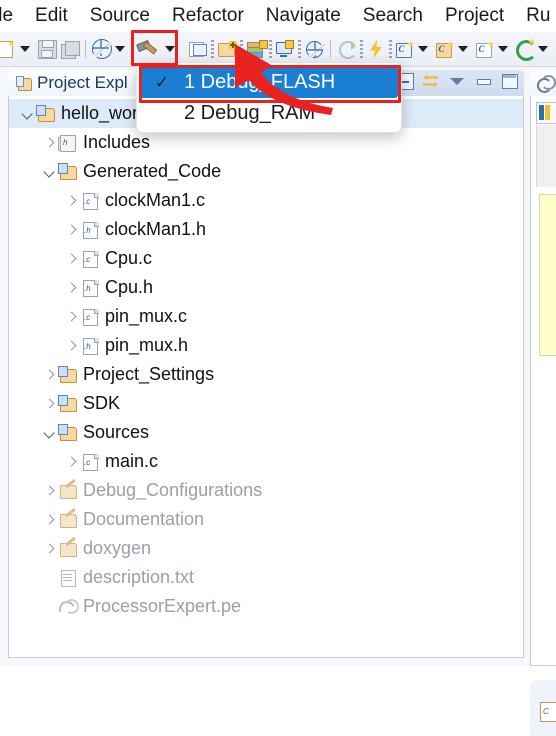 The image size is (556, 736). Describe the element at coordinates (314, 49) in the screenshot. I see `skip-breakpoints-button` at that location.